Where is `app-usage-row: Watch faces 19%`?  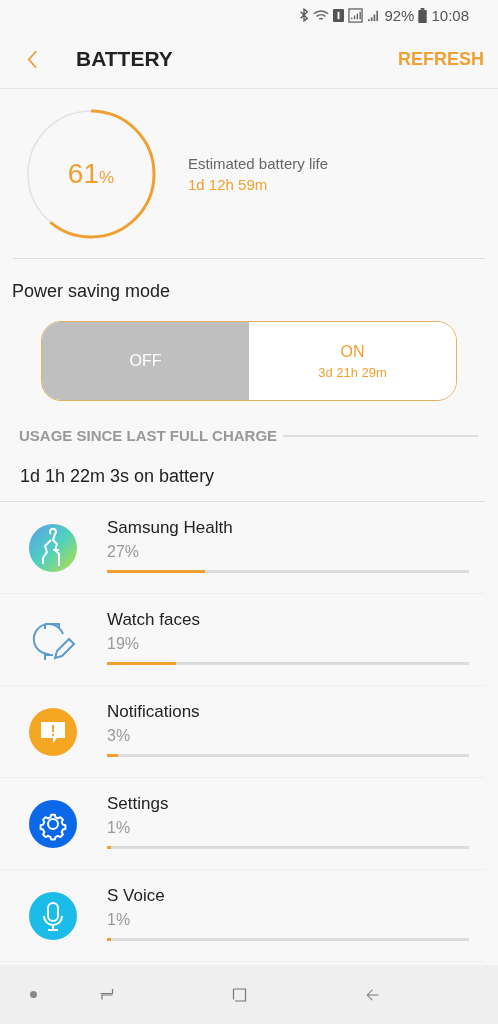 app-usage-row: Watch faces 19% is located at coordinates (242, 640).